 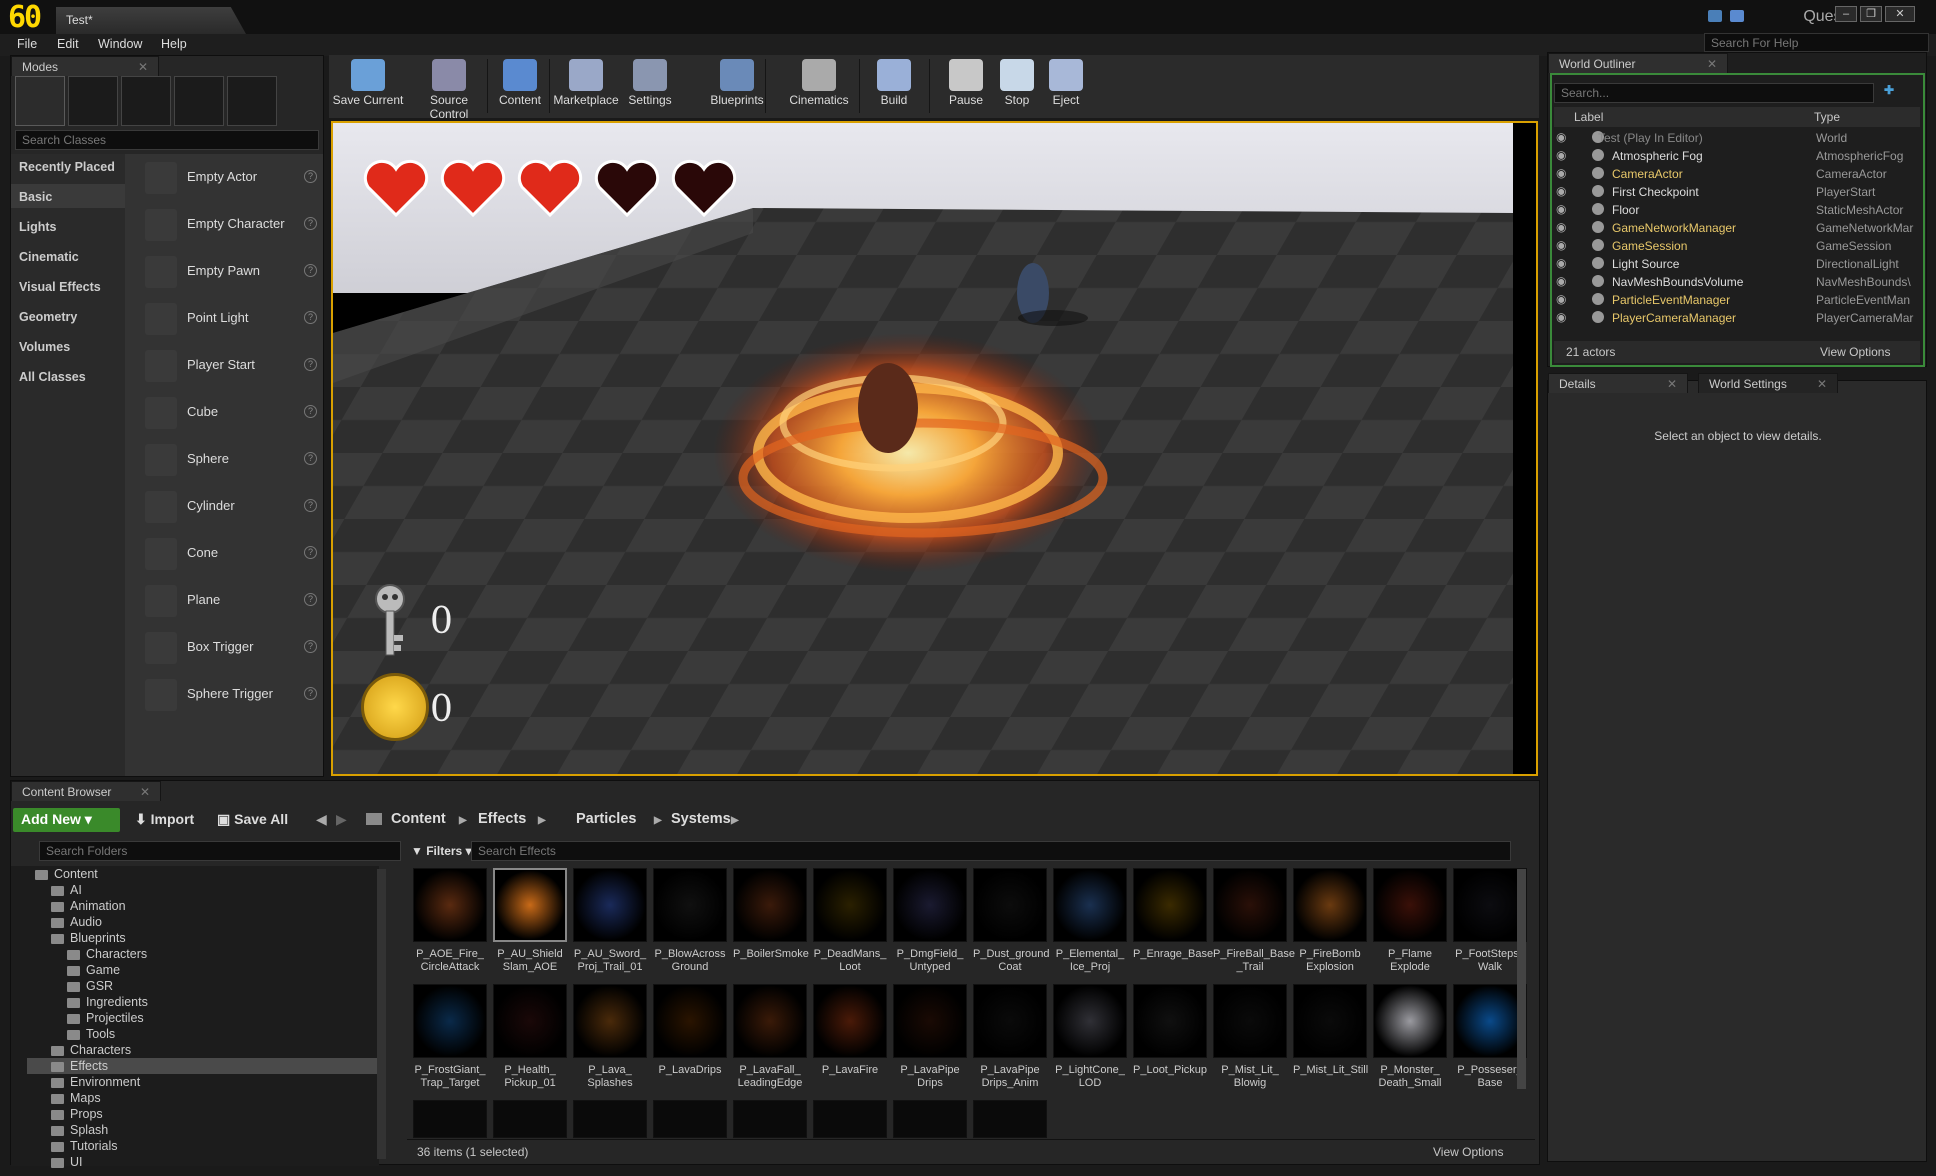 I want to click on close-icon: ✕, so click(x=1712, y=64).